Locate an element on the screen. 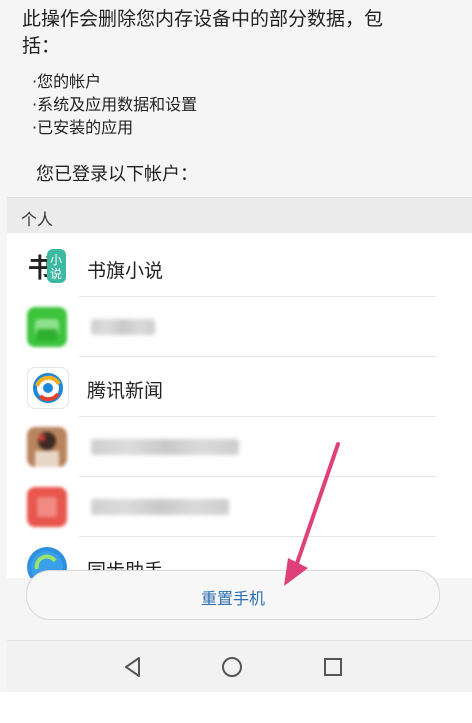 The width and height of the screenshot is (472, 723). data-loss-list: ·您的帐户 ·系统及应用数据和设置 ·已安装的应用 is located at coordinates (114, 104).